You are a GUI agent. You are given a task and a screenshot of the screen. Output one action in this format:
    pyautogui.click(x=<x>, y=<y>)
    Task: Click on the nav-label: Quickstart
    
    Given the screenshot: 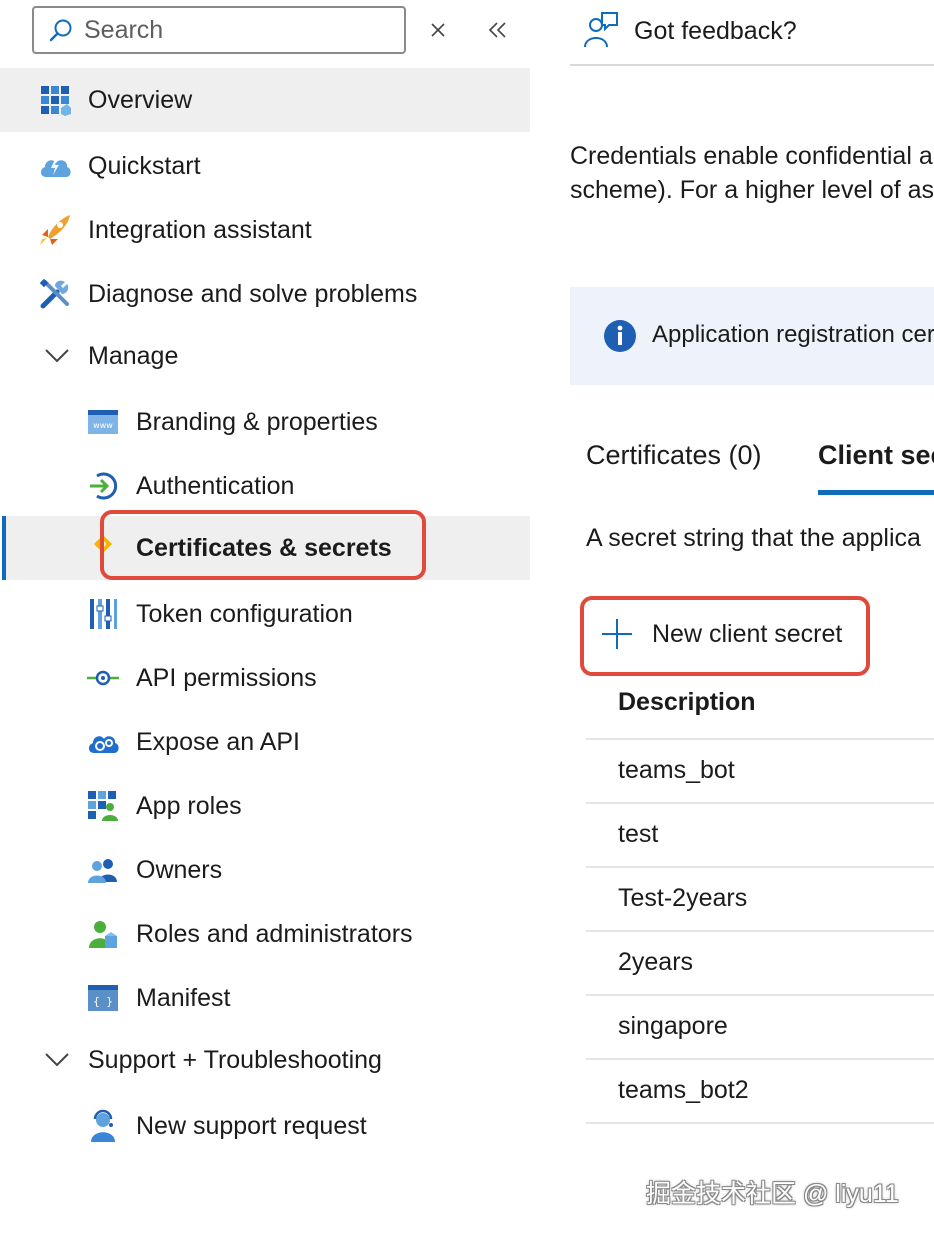 What is the action you would take?
    pyautogui.click(x=144, y=165)
    